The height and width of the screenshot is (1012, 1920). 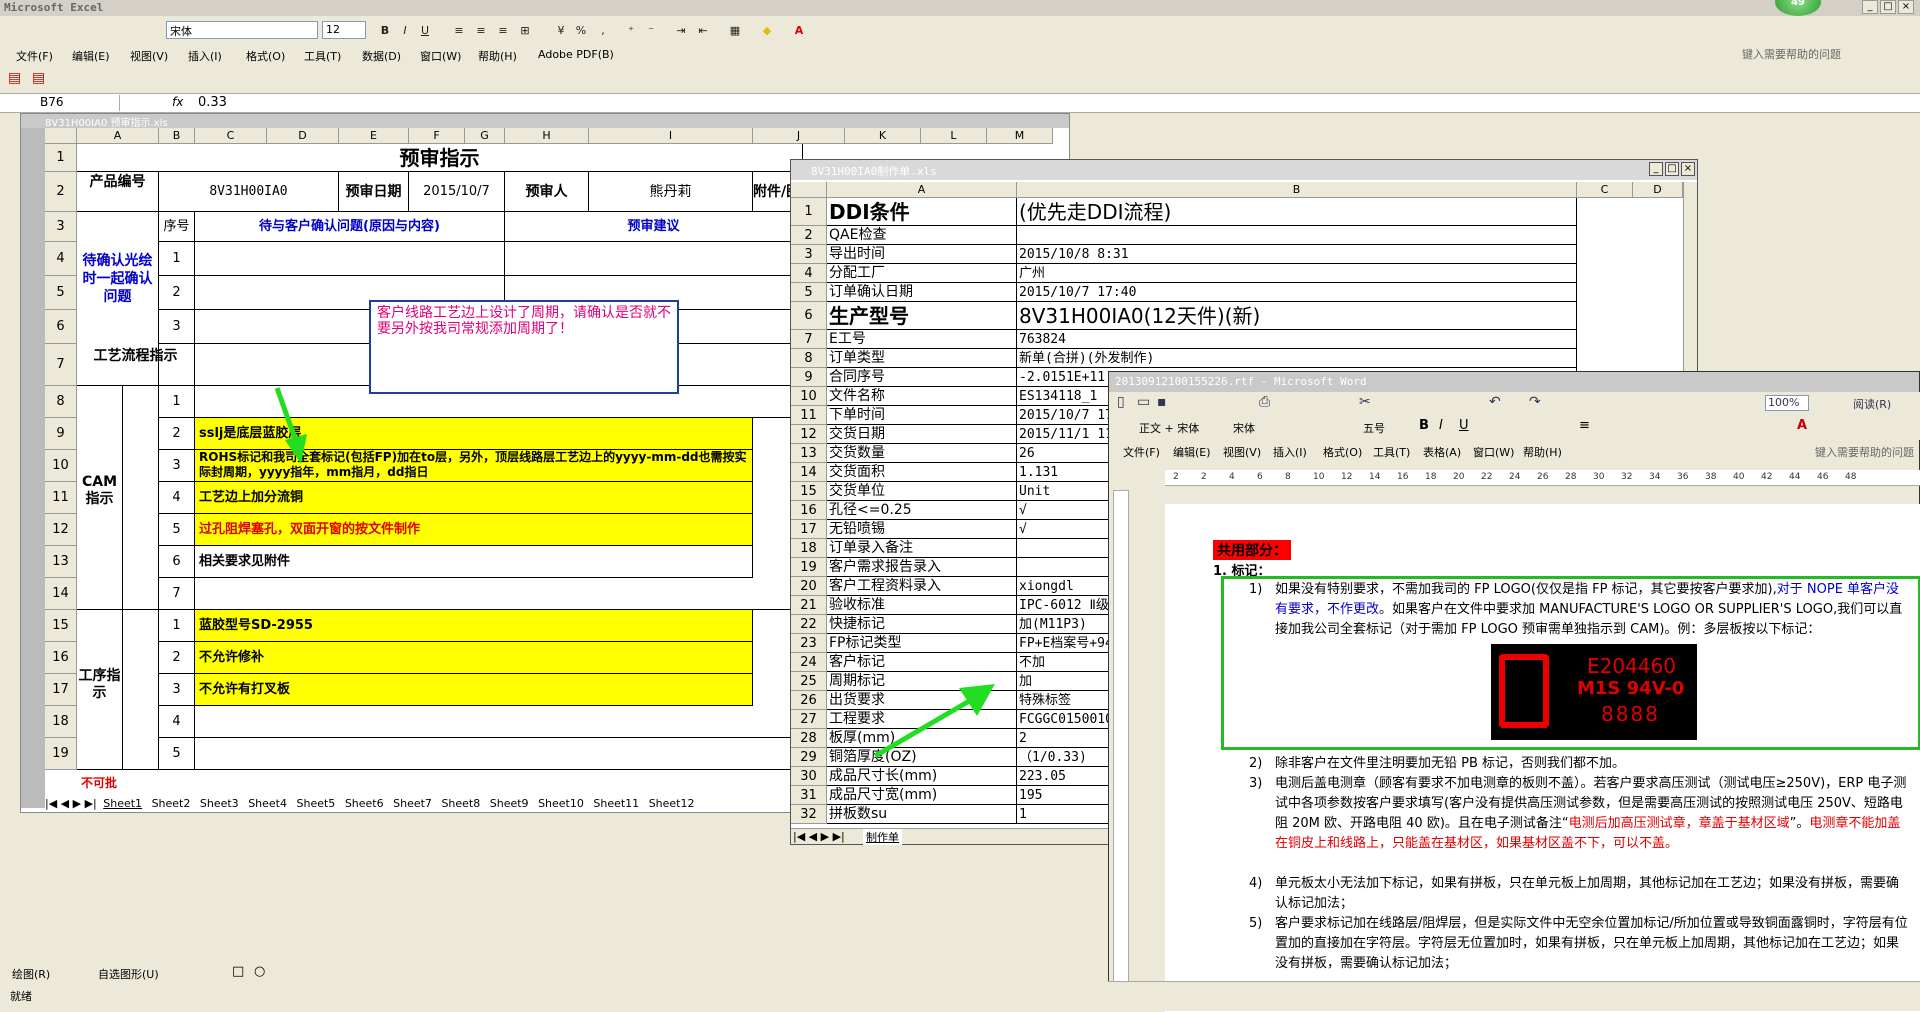 I want to click on order-value-cell: 2015/10/7 17:40, so click(x=1297, y=292).